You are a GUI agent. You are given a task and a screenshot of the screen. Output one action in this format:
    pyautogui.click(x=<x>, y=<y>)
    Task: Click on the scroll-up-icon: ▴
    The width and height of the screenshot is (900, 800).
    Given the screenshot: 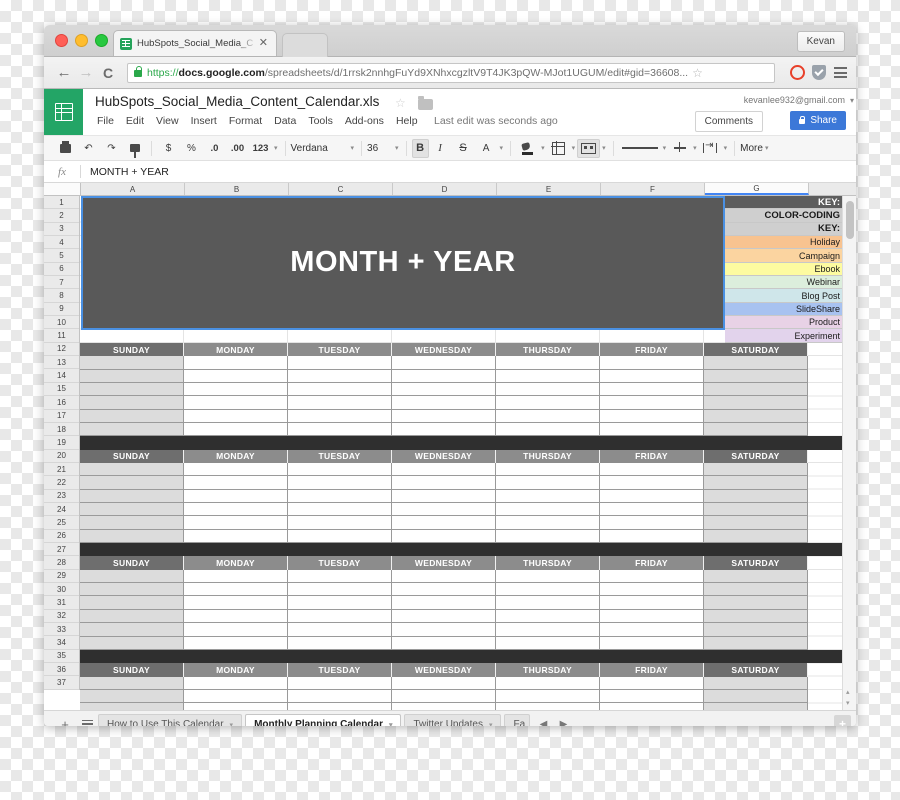 What is the action you would take?
    pyautogui.click(x=848, y=692)
    